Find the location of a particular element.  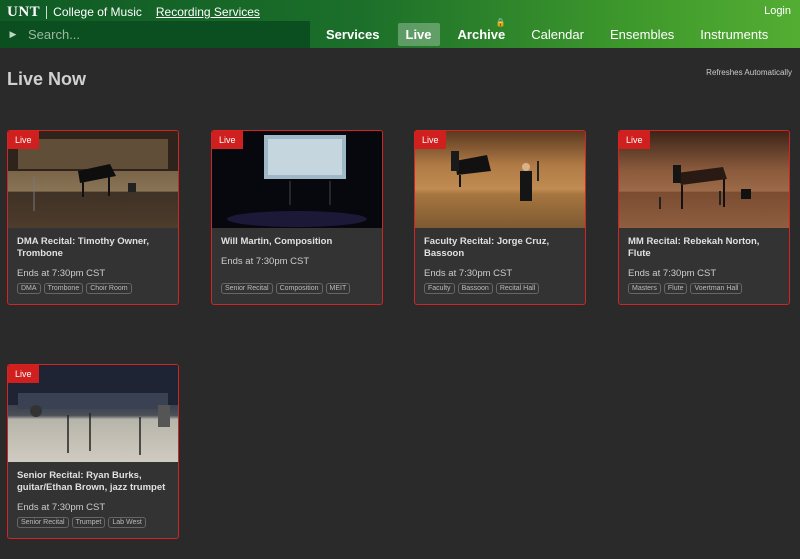

page-title: Live Now is located at coordinates (47, 79).